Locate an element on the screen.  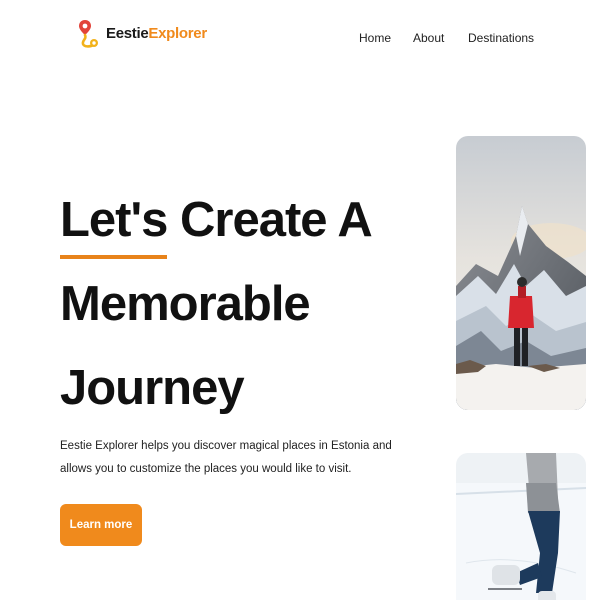
ice-skater-illustration is located at coordinates (521, 526).